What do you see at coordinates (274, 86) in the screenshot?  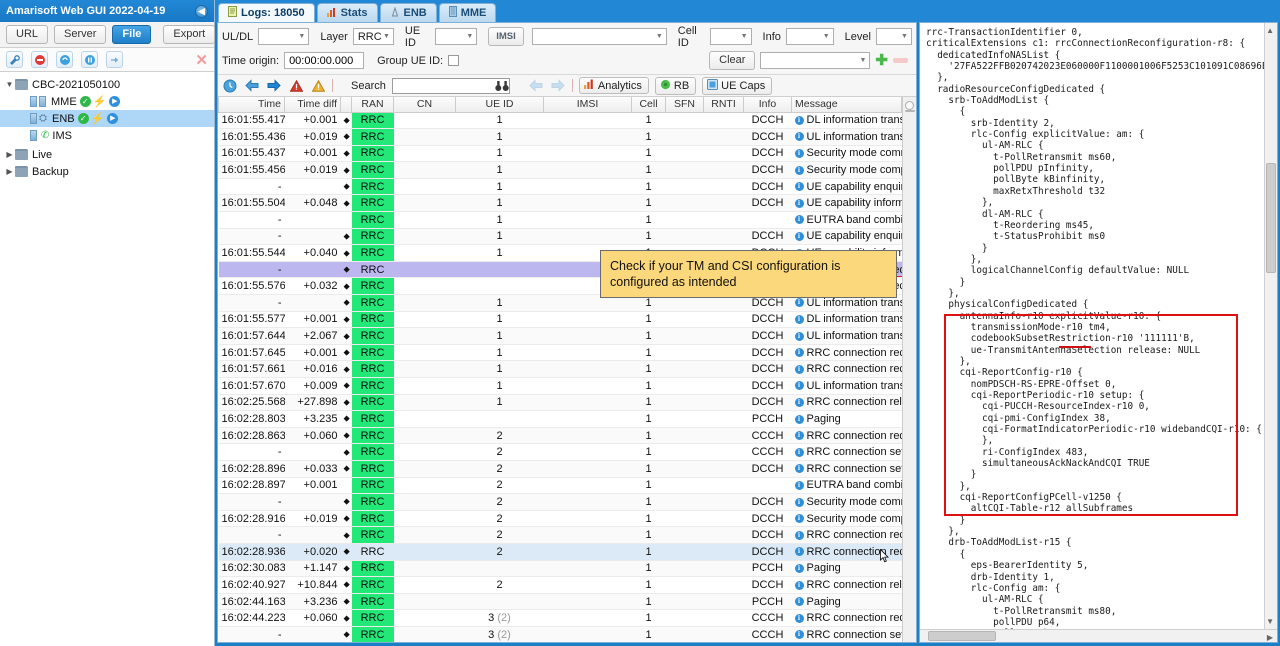 I see `arrow-right-icon` at bounding box center [274, 86].